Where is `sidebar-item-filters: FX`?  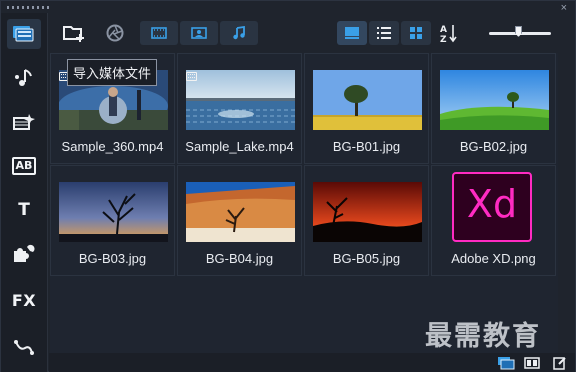 sidebar-item-filters: FX is located at coordinates (24, 300).